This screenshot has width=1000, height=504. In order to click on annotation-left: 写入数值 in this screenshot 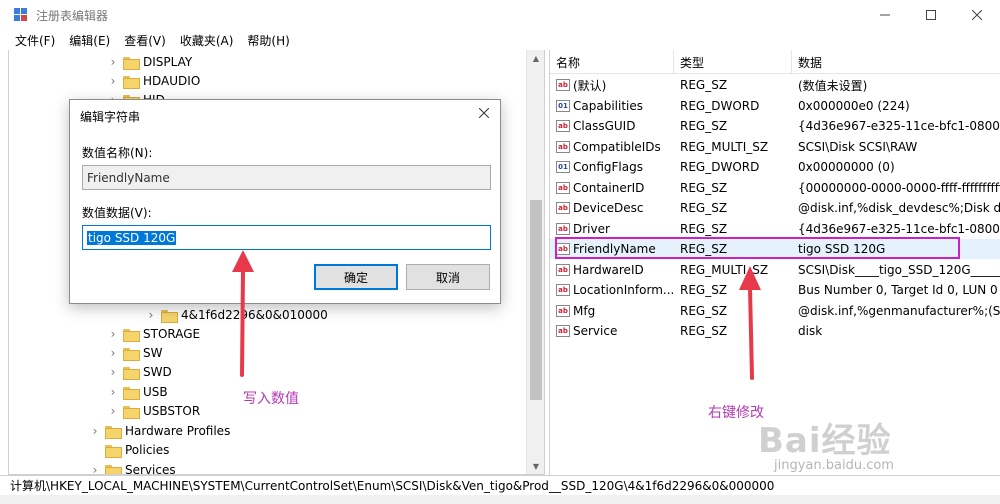, I will do `click(271, 399)`.